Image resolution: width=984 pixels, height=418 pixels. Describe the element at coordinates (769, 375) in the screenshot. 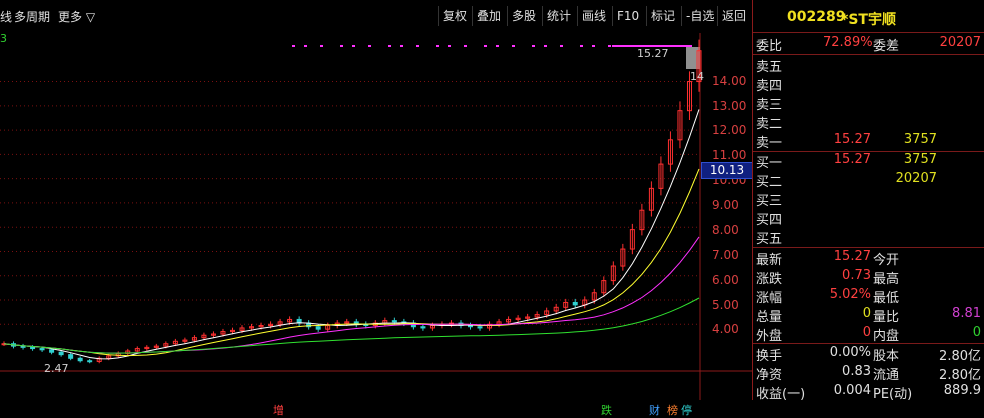

I see `fund-label: 净资` at that location.